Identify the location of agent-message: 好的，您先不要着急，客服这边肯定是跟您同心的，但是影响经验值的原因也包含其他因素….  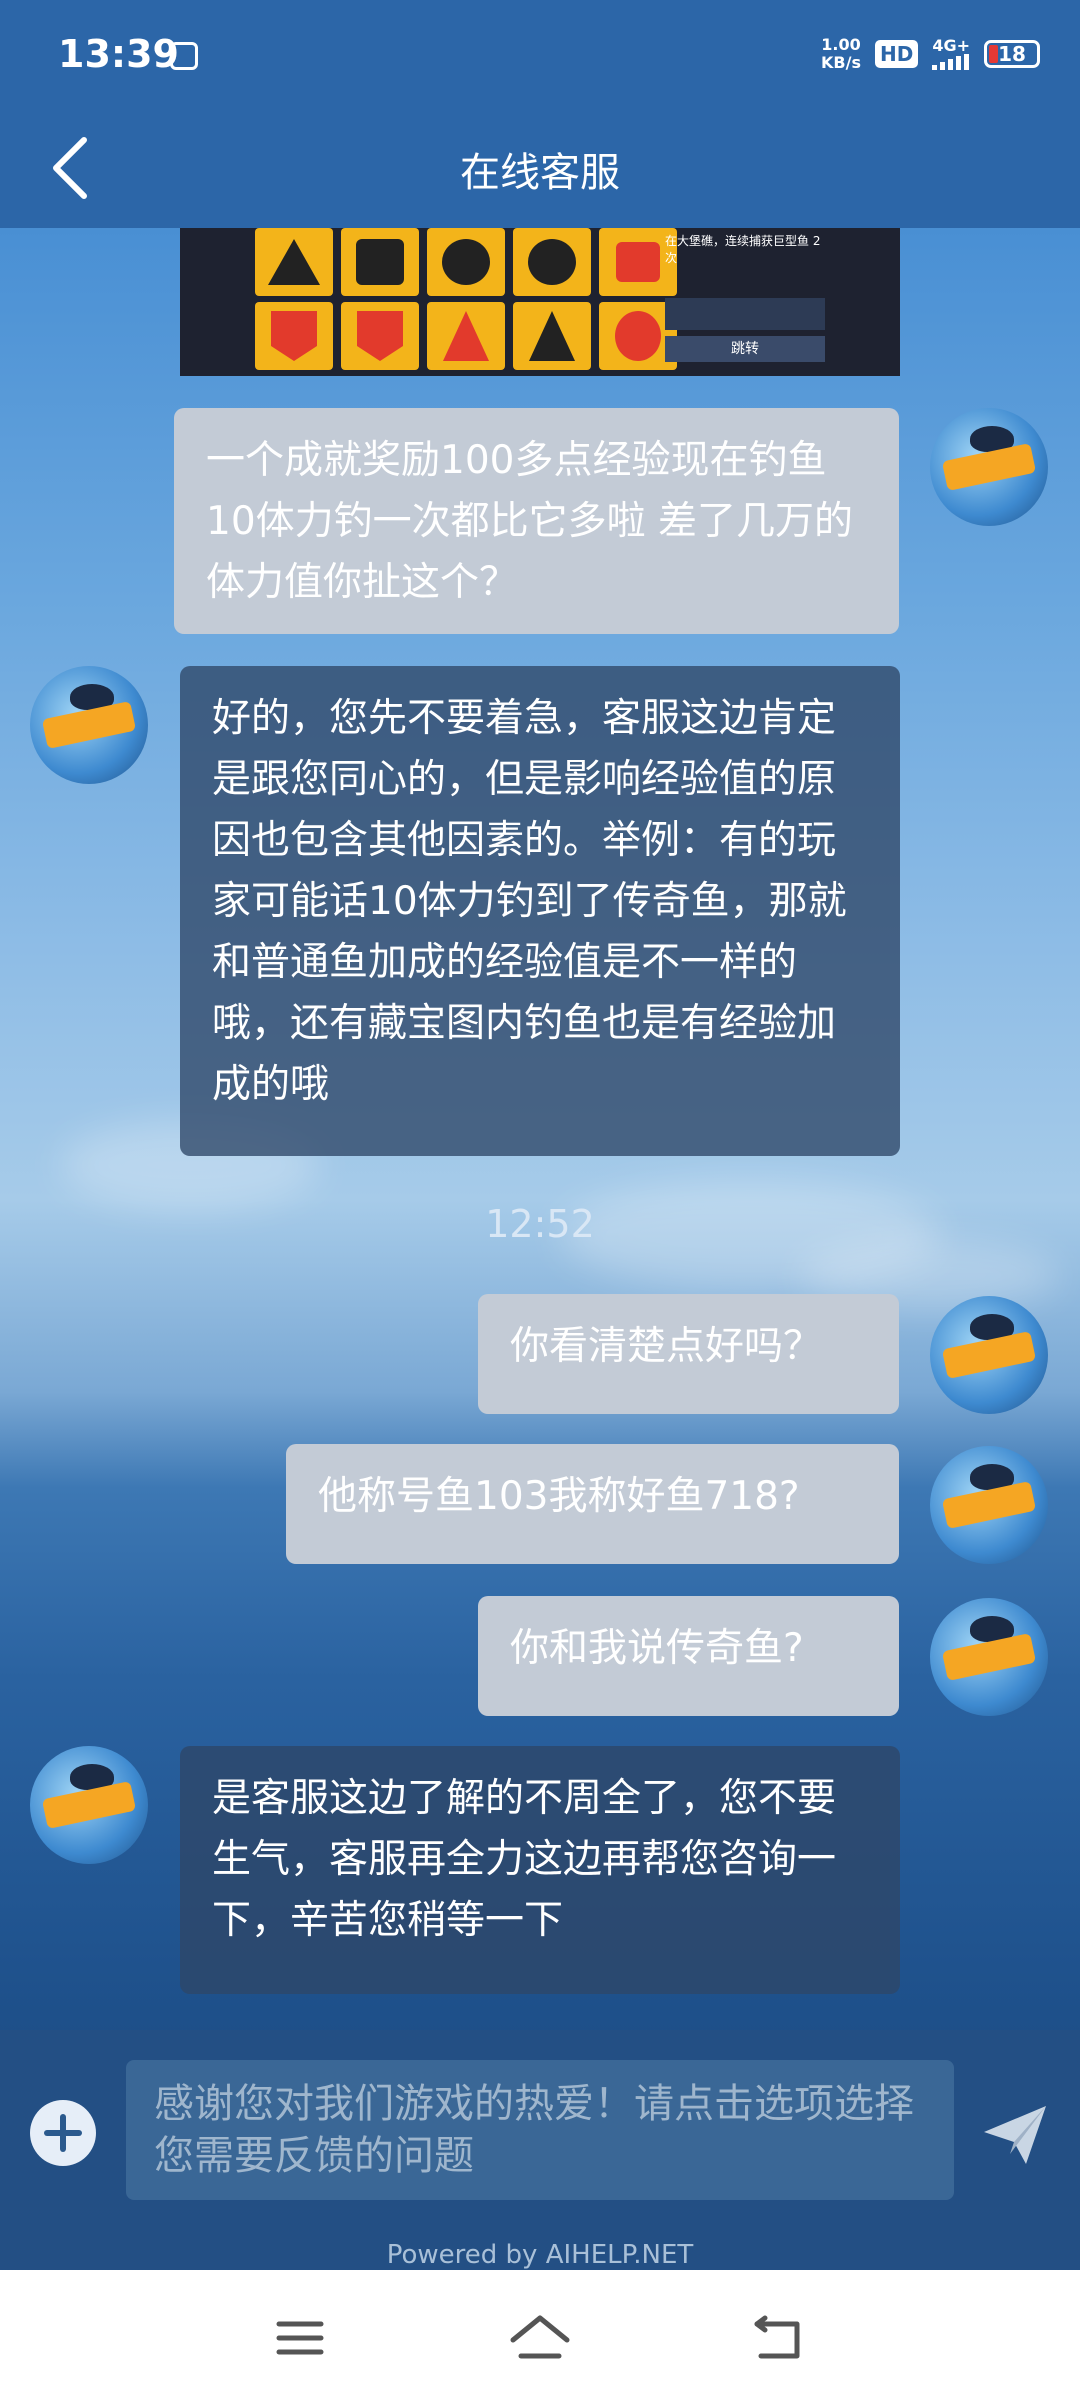
(540, 911).